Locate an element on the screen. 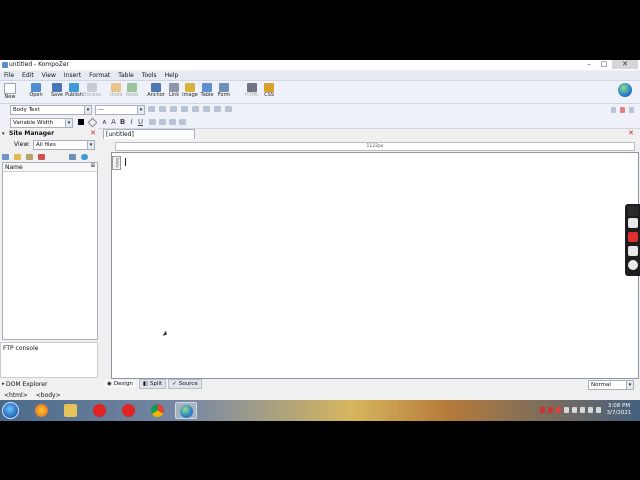 This screenshot has width=640, height=480. open-button: Open is located at coordinates (36, 91).